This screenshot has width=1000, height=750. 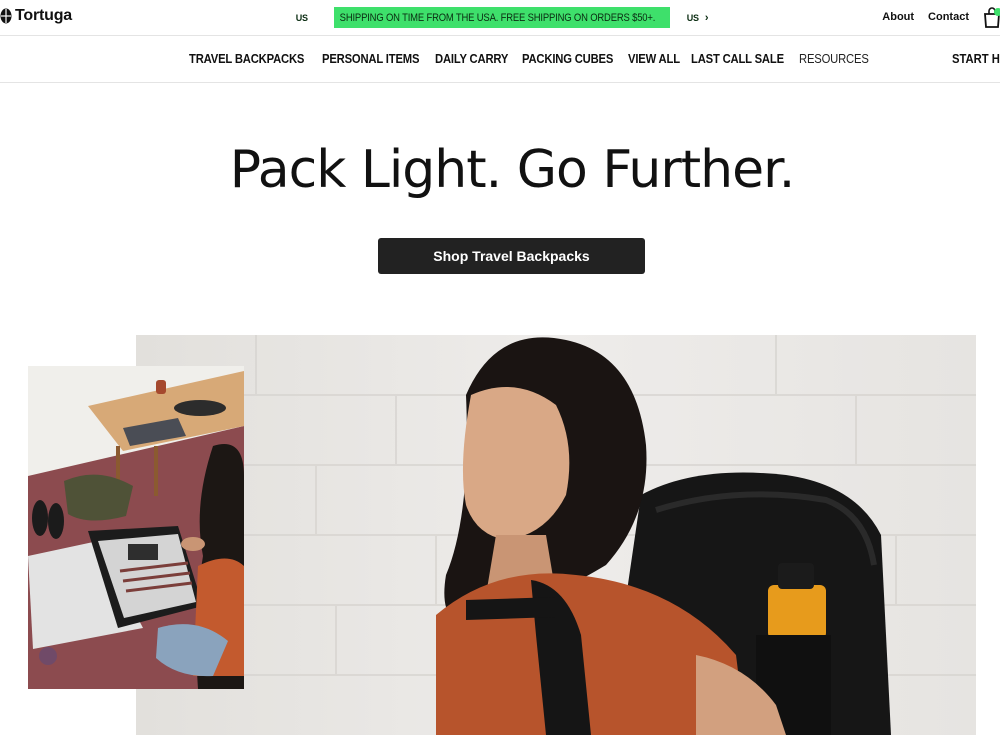 What do you see at coordinates (948, 17) in the screenshot?
I see `contact-link: Contact` at bounding box center [948, 17].